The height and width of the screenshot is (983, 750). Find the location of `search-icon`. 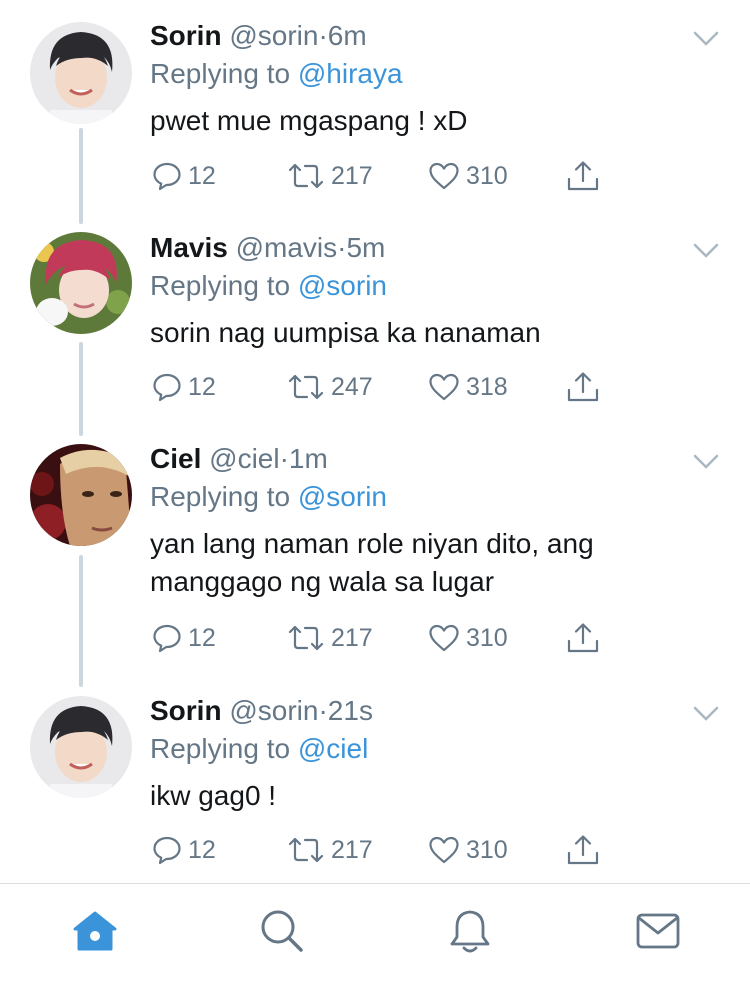

search-icon is located at coordinates (282, 933).